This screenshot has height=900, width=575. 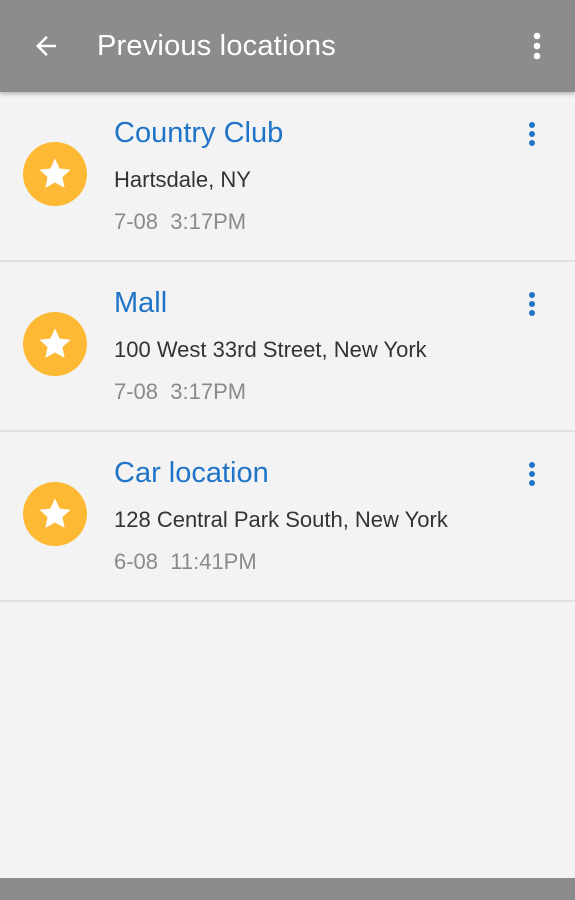 I want to click on overflow-menu-button, so click(x=537, y=46).